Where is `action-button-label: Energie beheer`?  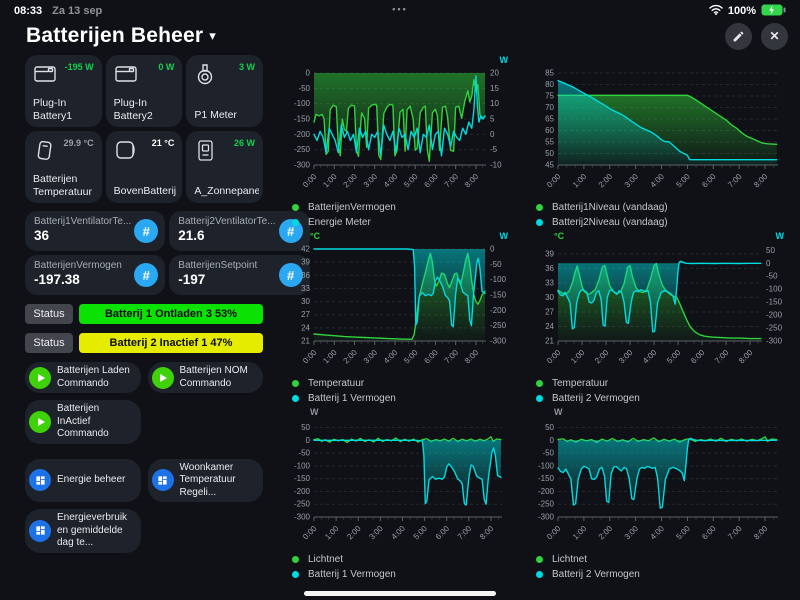 action-button-label: Energie beheer is located at coordinates (91, 479).